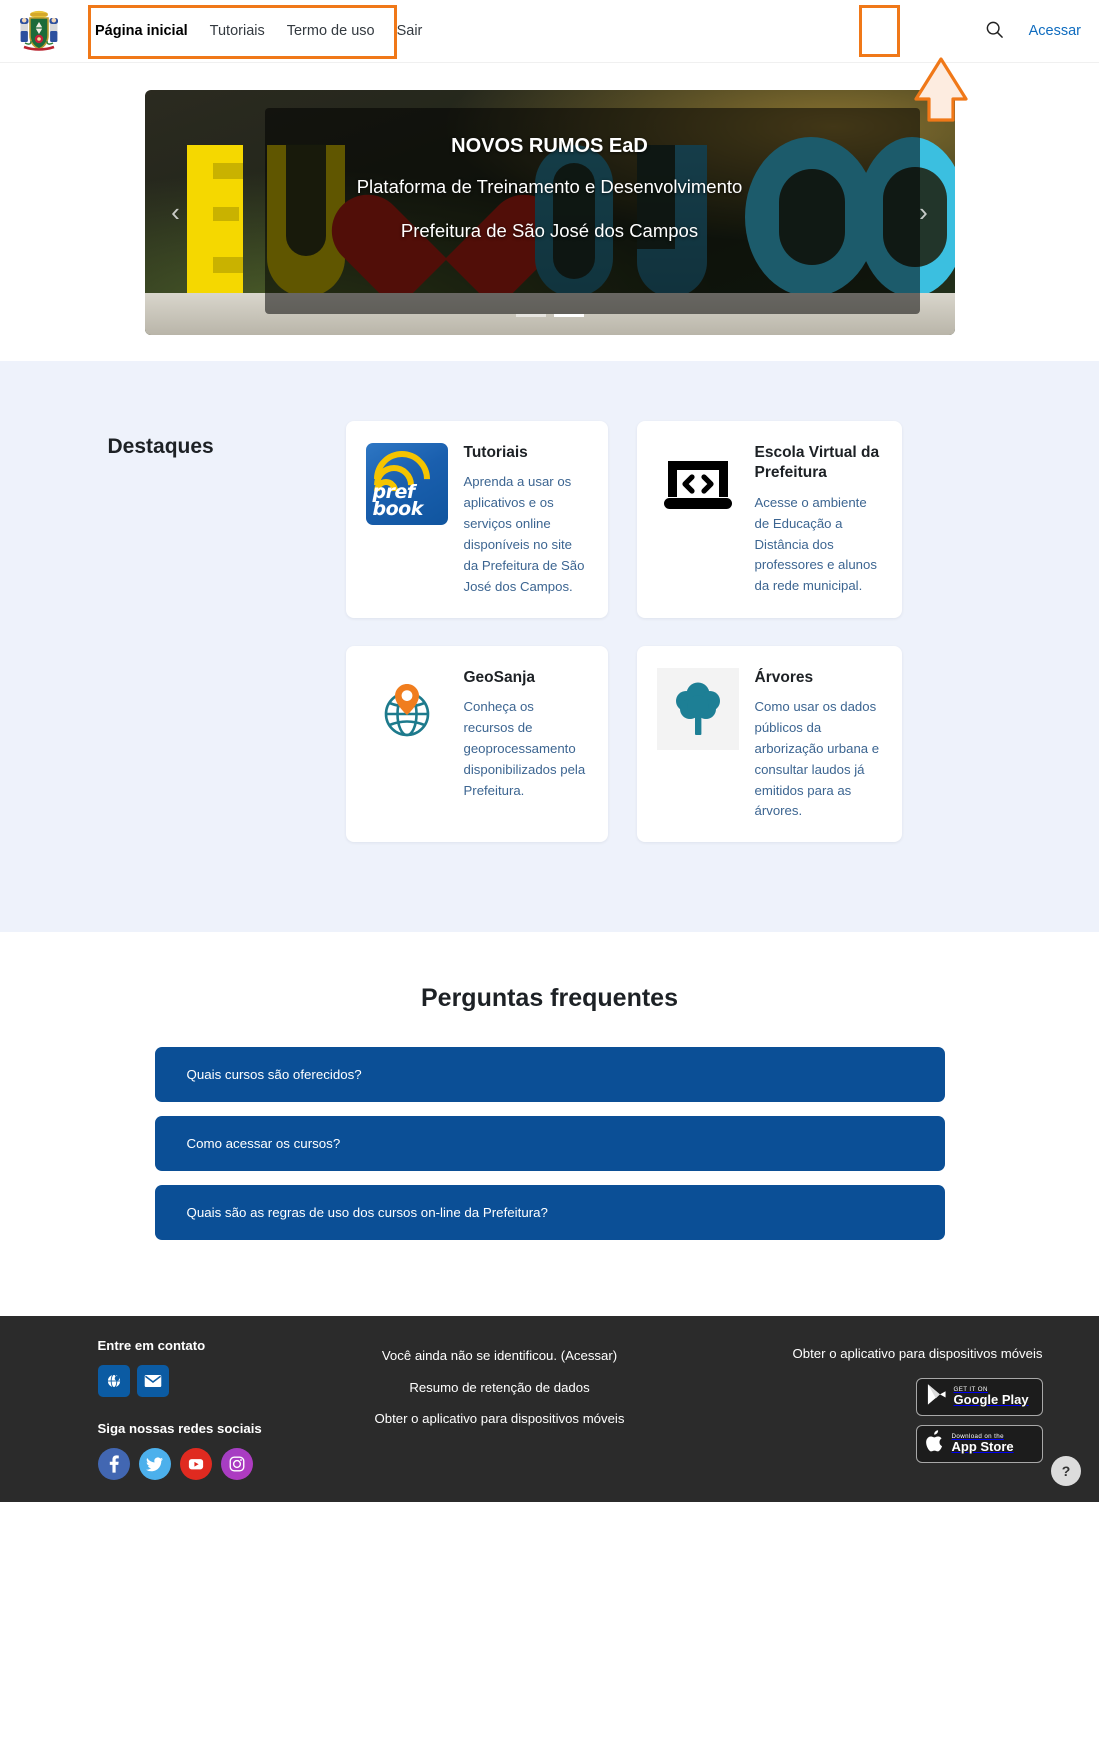 The height and width of the screenshot is (1758, 1099). I want to click on carousel-next-button: ›, so click(924, 212).